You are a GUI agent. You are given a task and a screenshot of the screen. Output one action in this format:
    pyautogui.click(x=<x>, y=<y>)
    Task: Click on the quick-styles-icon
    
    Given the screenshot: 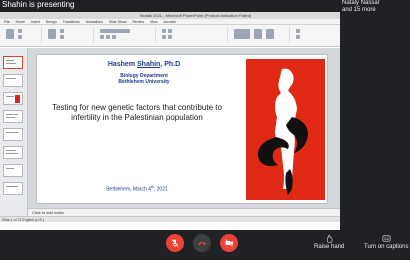 What is the action you would take?
    pyautogui.click(x=270, y=34)
    